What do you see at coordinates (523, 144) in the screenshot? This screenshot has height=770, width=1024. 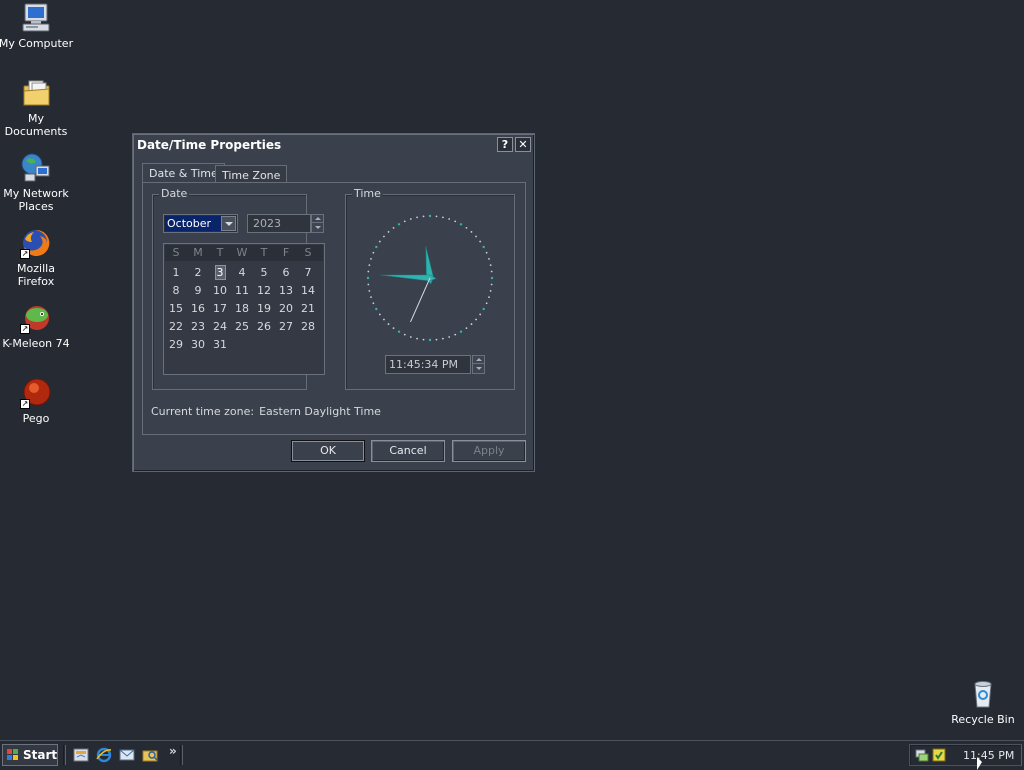 I see `close-button: ✕` at bounding box center [523, 144].